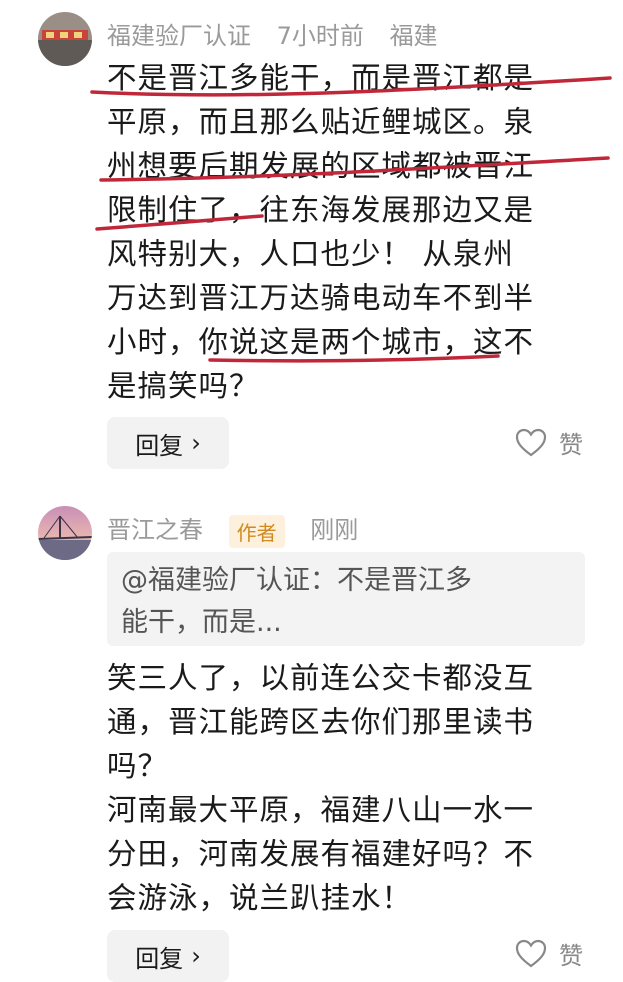 This screenshot has width=623, height=982. I want to click on author-badge: 作者, so click(256, 531).